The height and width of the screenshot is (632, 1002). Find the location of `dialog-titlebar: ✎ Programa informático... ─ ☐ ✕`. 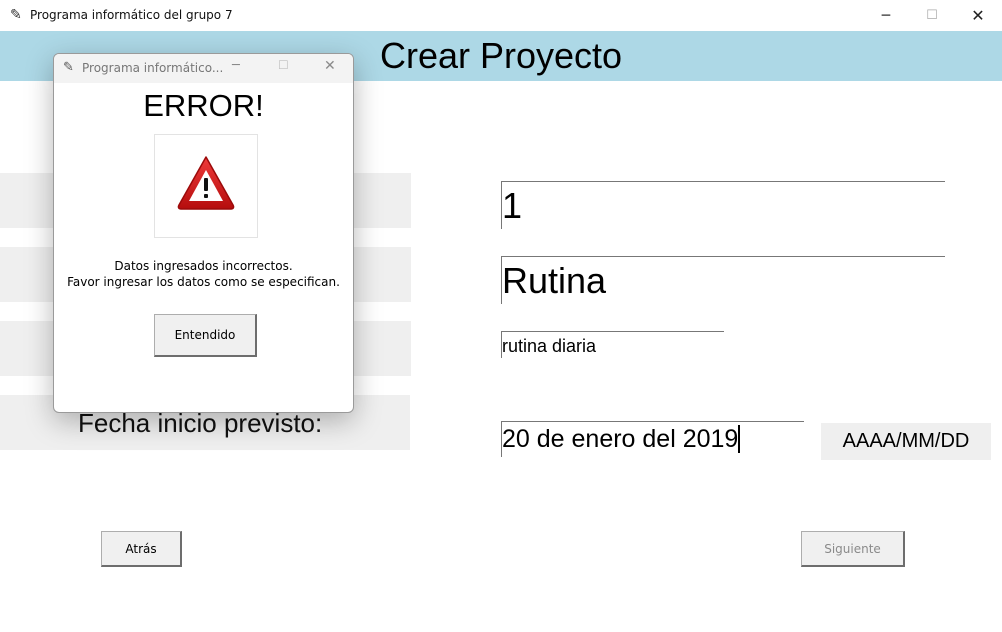

dialog-titlebar: ✎ Programa informático... ─ ☐ ✕ is located at coordinates (203, 68).